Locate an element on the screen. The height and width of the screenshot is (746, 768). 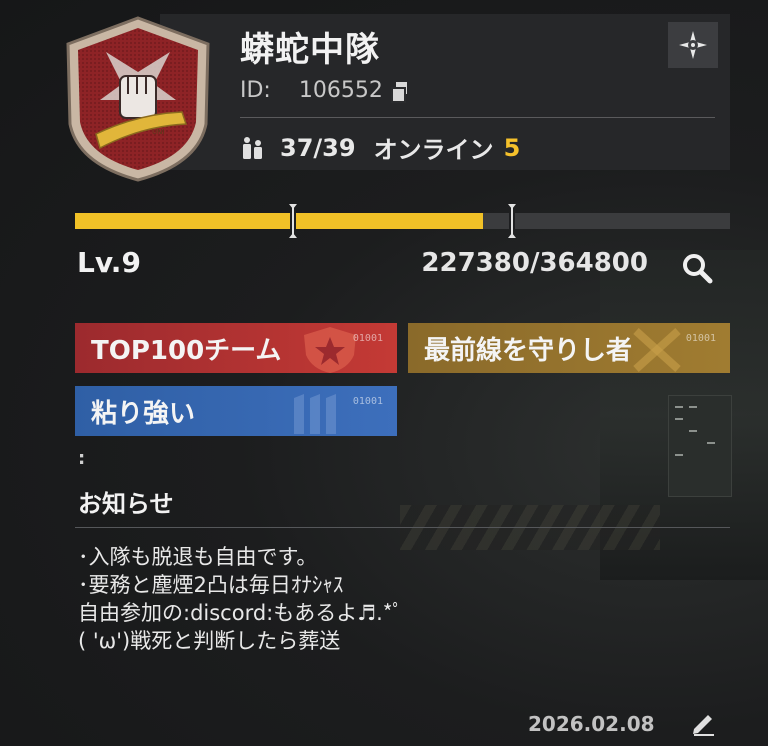
crossed-tools-icon is located at coordinates (657, 350).